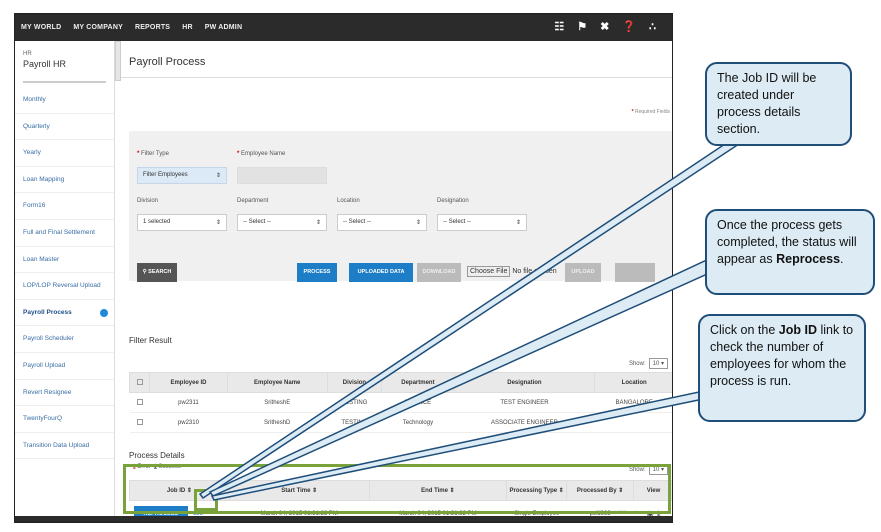 This screenshot has width=881, height=532. What do you see at coordinates (182, 222) in the screenshot?
I see `division-select: 1 selected ⇕` at bounding box center [182, 222].